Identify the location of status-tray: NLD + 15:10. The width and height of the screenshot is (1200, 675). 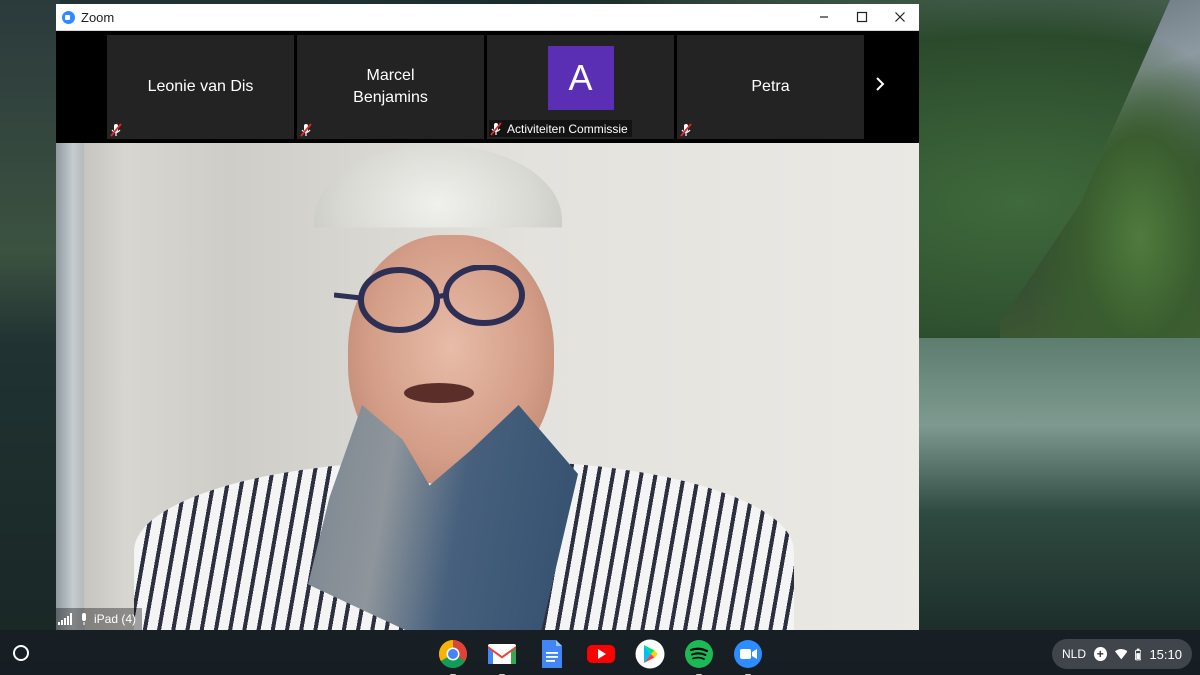
(1122, 654).